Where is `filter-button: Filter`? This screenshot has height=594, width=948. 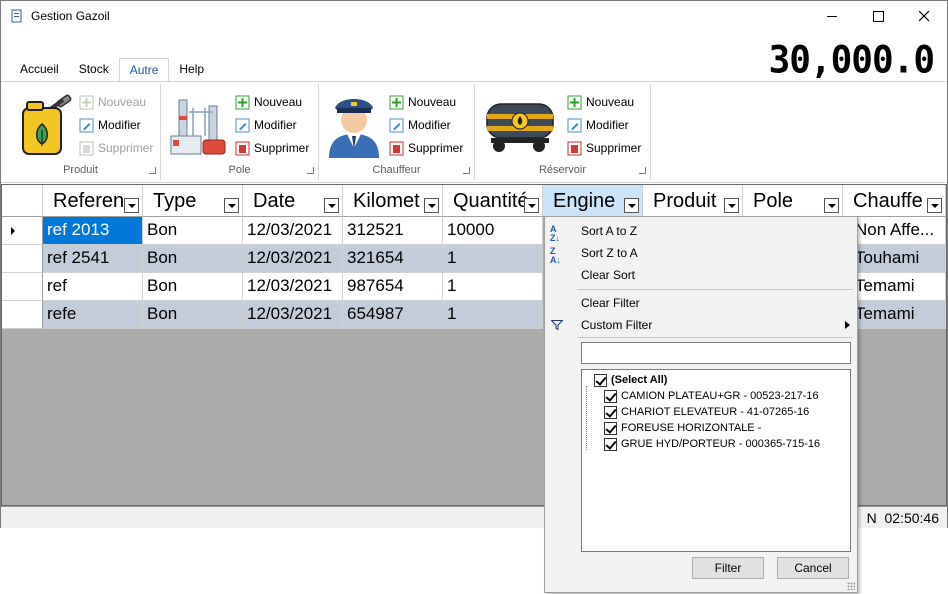
filter-button: Filter is located at coordinates (728, 568).